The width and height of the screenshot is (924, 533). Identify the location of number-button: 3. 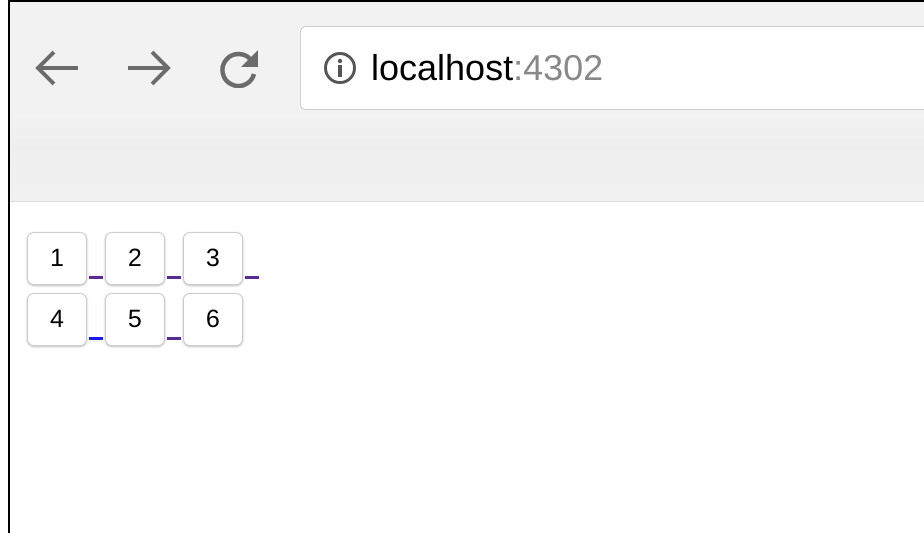
(212, 258).